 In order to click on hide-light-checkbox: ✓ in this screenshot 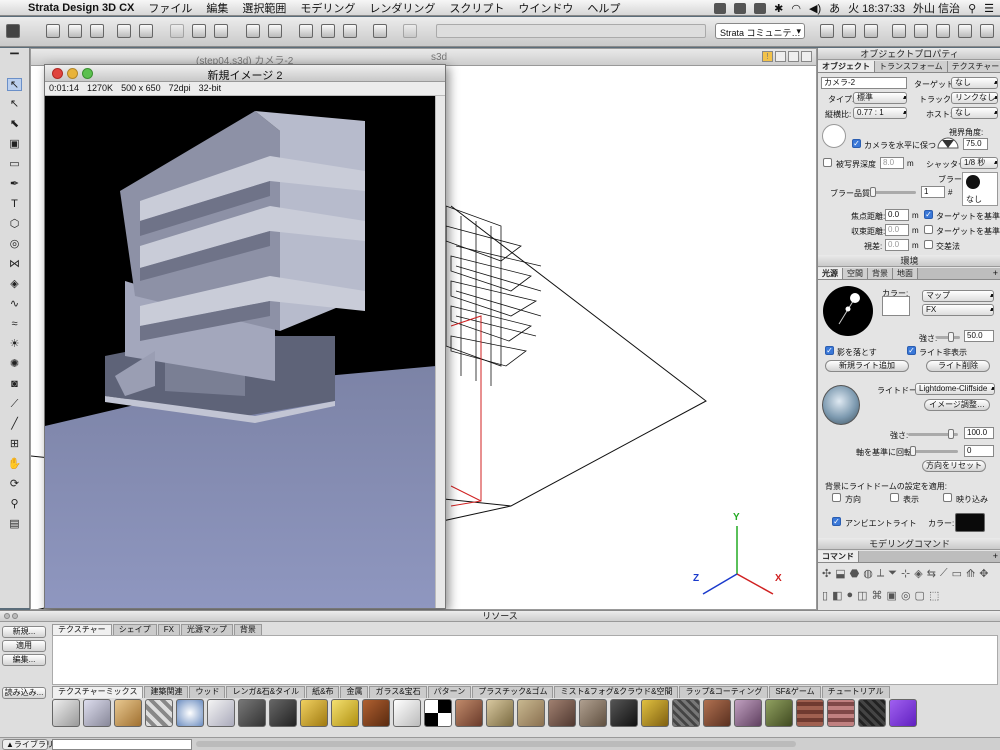, I will do `click(911, 350)`.